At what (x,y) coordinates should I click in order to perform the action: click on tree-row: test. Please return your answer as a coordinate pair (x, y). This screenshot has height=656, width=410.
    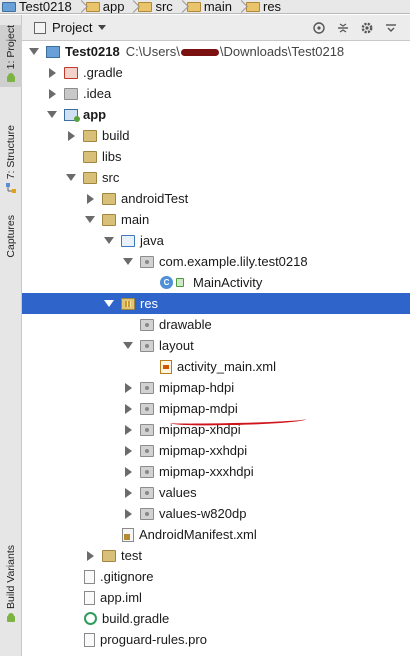
    Looking at the image, I should click on (216, 555).